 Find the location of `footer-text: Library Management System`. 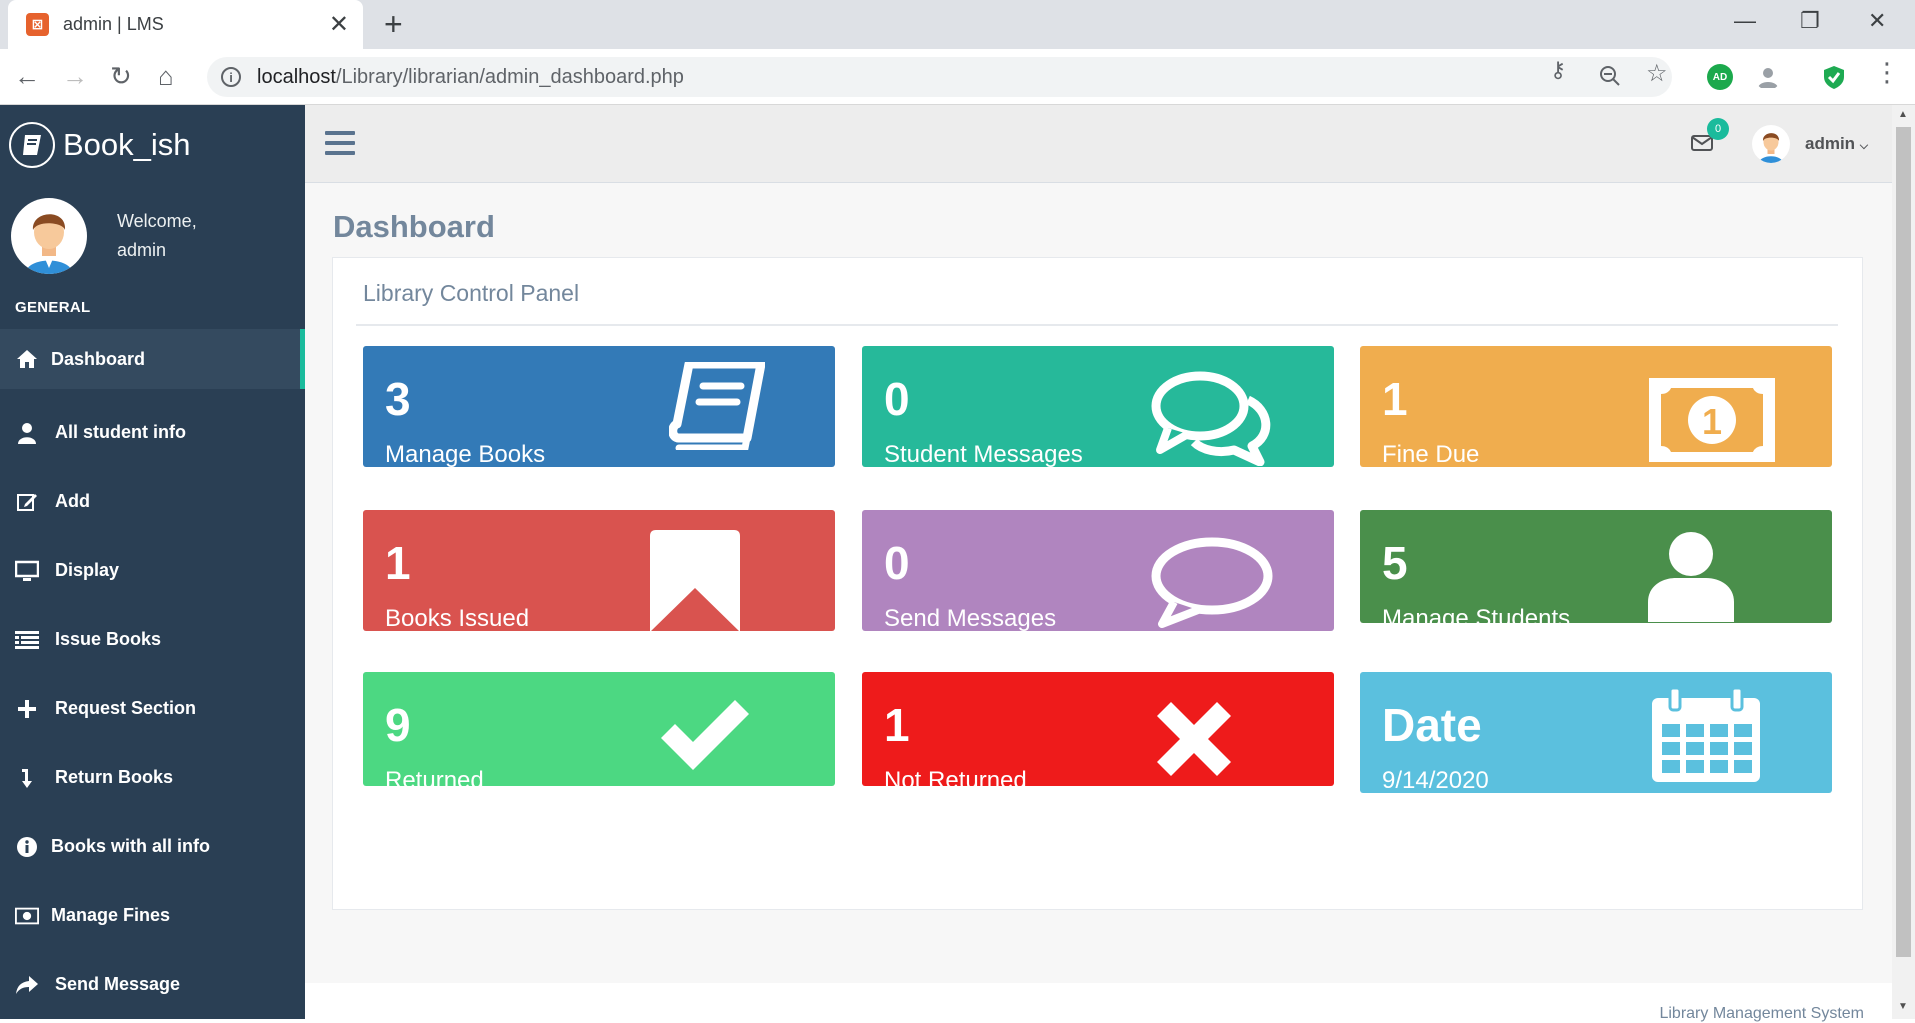

footer-text: Library Management System is located at coordinates (1761, 1013).